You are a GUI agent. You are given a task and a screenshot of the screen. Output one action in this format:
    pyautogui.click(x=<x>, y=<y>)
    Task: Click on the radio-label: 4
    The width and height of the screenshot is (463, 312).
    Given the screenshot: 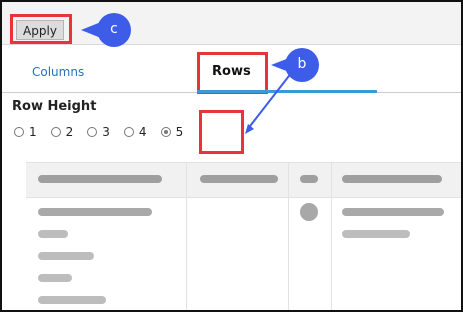 What is the action you would take?
    pyautogui.click(x=142, y=132)
    